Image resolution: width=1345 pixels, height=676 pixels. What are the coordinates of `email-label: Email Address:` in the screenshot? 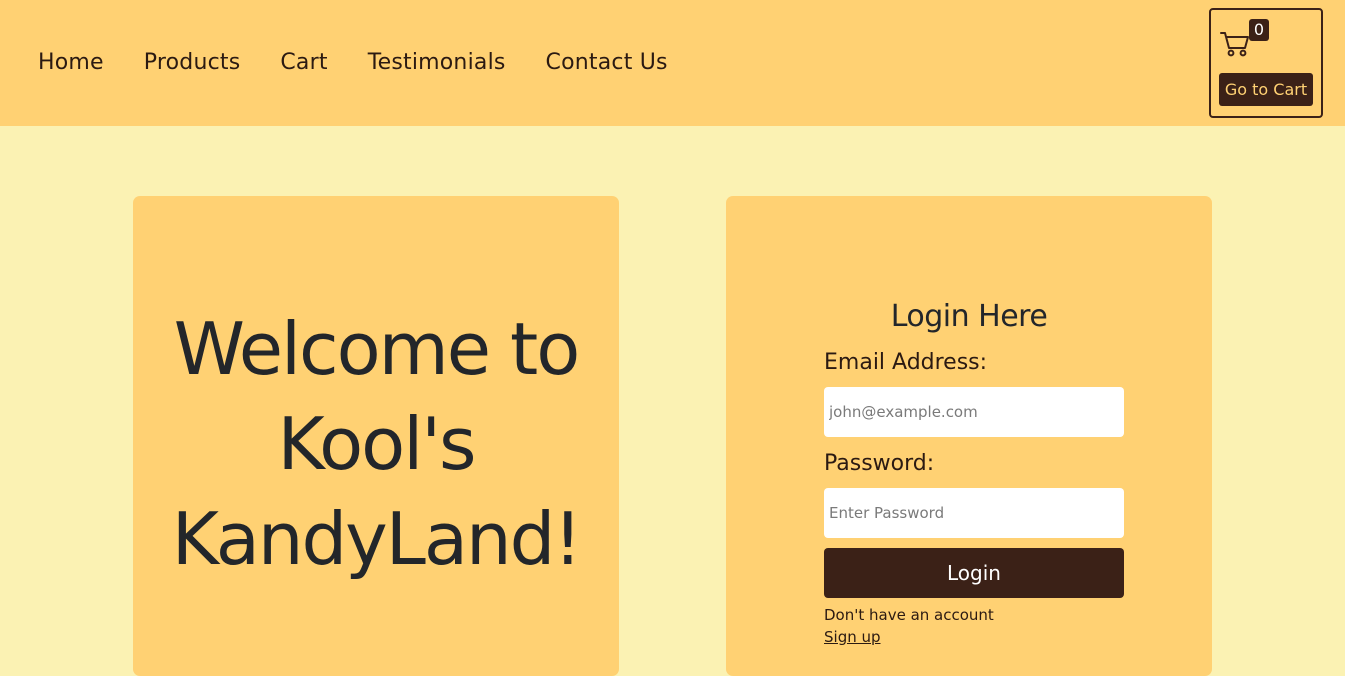 It's located at (906, 362).